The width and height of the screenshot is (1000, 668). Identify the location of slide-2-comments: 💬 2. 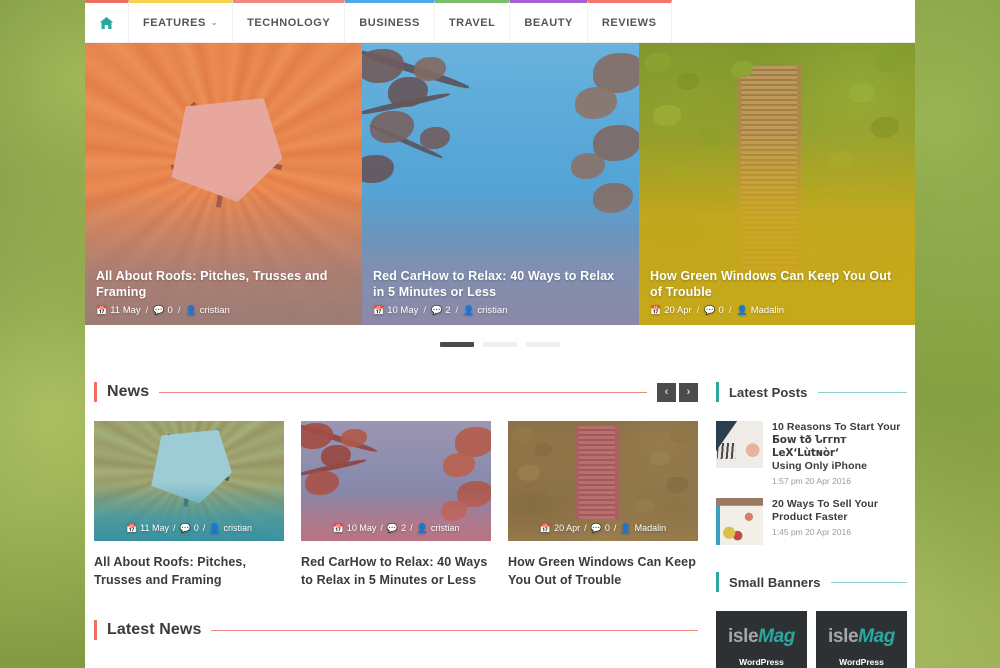
(441, 310).